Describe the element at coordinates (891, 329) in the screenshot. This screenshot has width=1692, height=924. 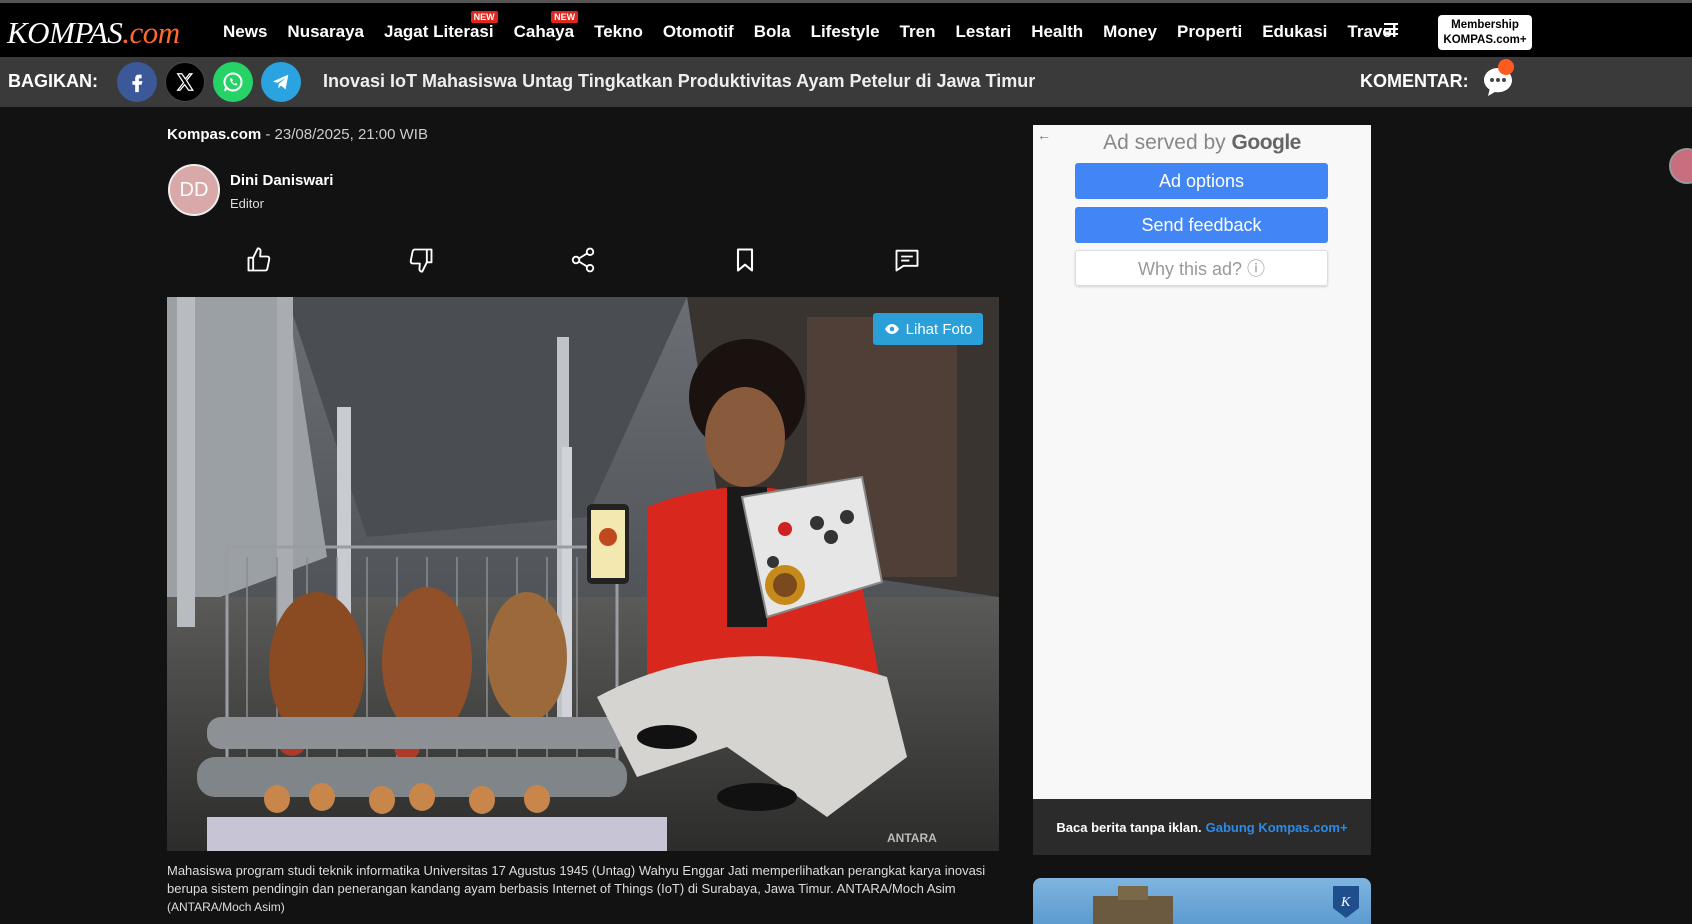
I see `eye-icon` at that location.